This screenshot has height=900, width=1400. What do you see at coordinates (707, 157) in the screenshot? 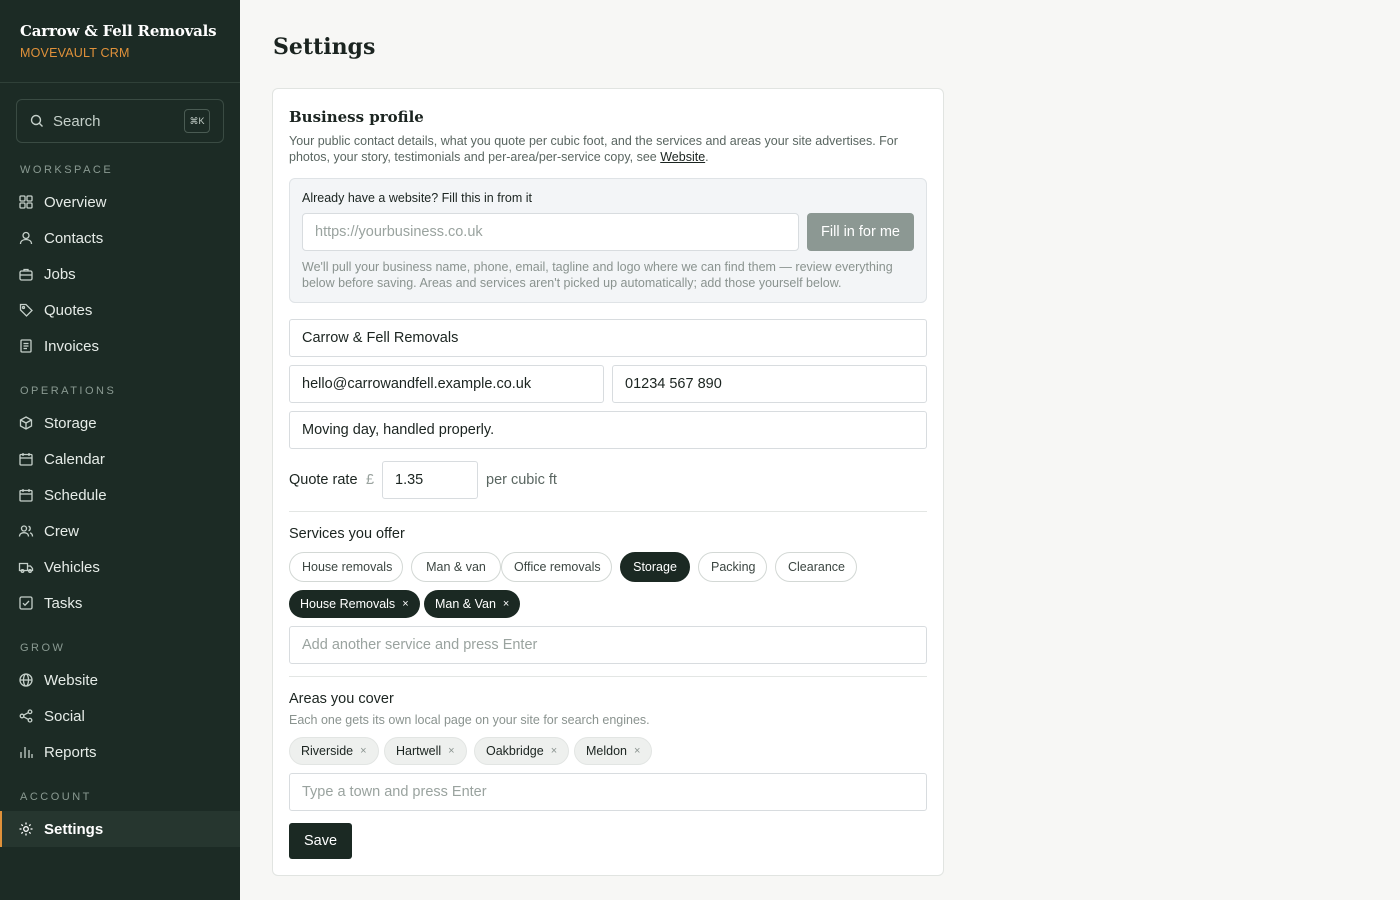
I see `card-description-end: .` at bounding box center [707, 157].